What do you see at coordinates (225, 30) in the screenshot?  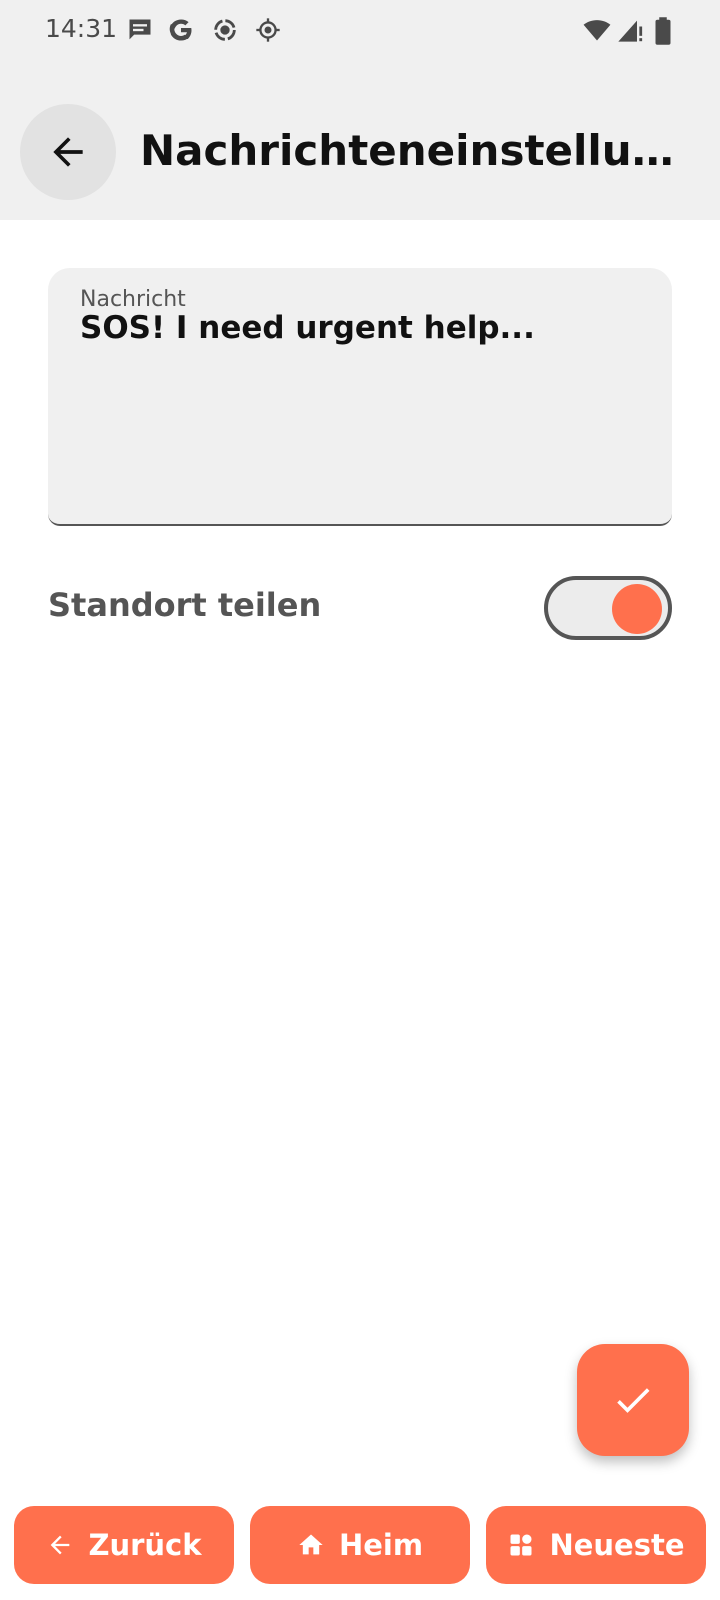 I see `screen-record-icon` at bounding box center [225, 30].